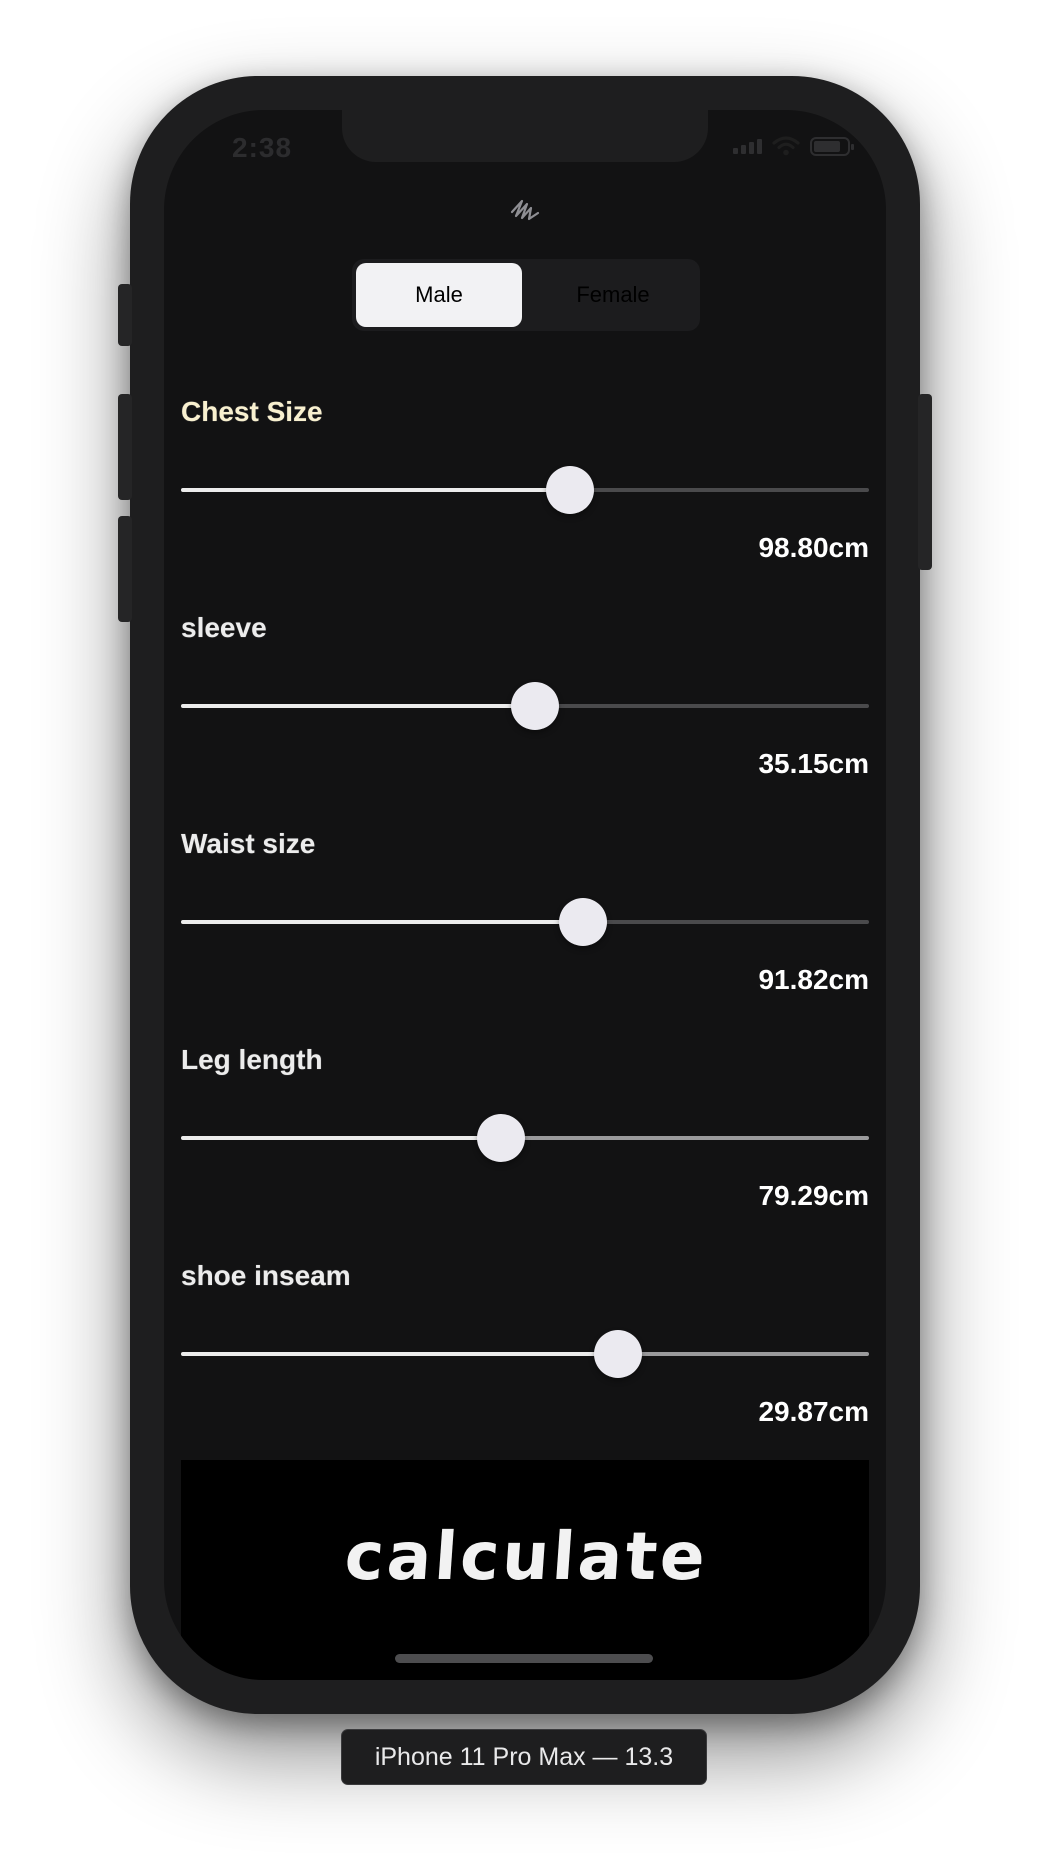 This screenshot has width=1050, height=1862. I want to click on gender-segmented-control: Male Female, so click(526, 295).